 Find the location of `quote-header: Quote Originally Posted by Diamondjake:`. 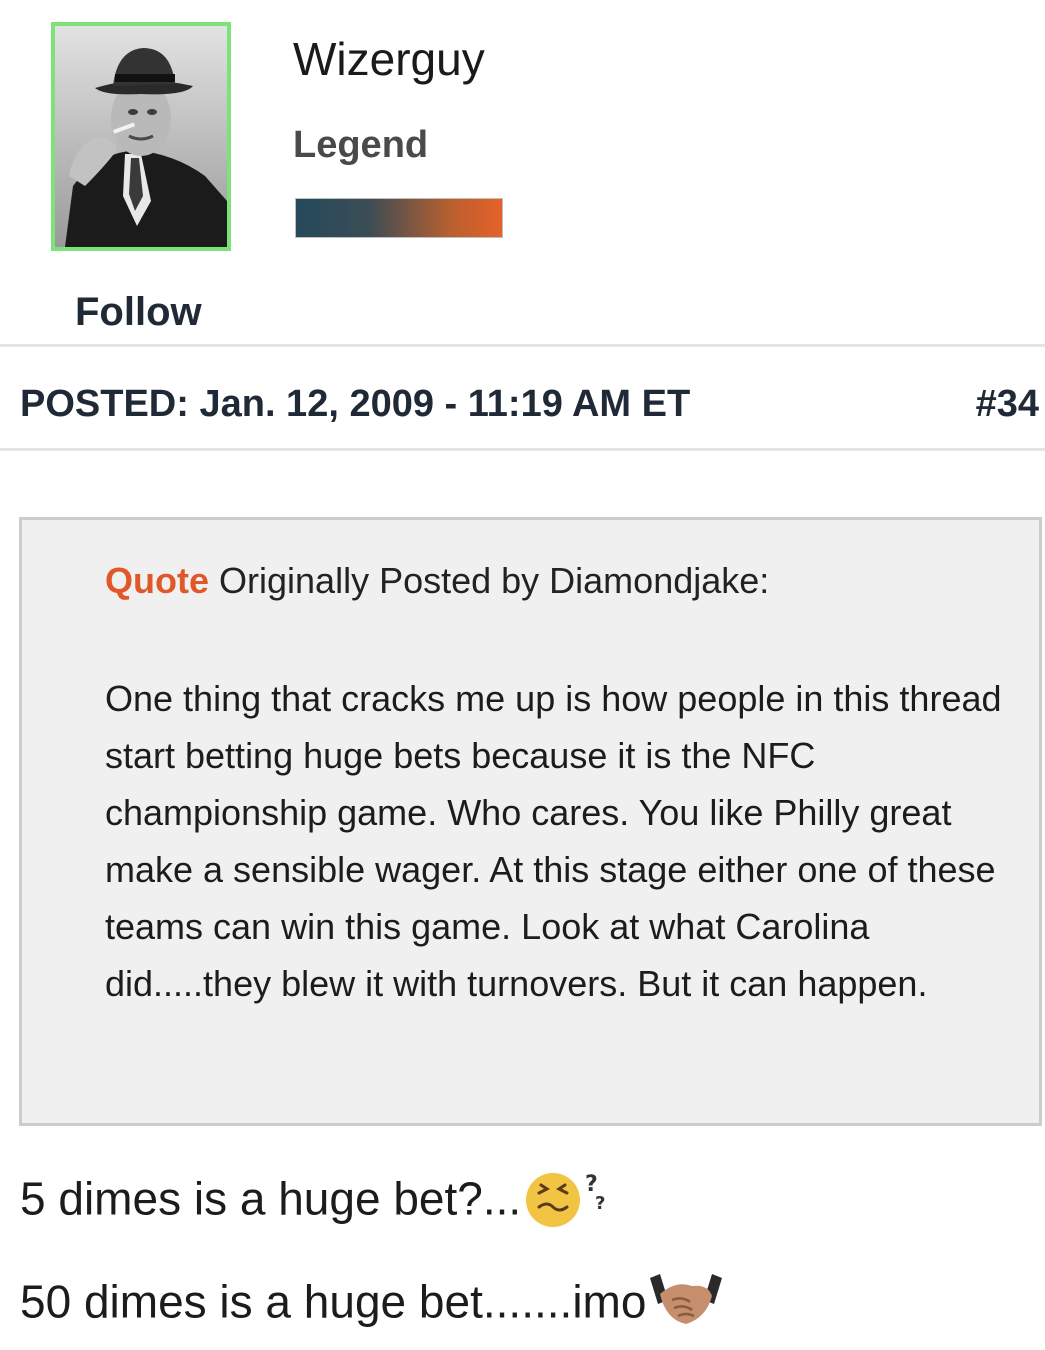

quote-header: Quote Originally Posted by Diamondjake: is located at coordinates (437, 581).